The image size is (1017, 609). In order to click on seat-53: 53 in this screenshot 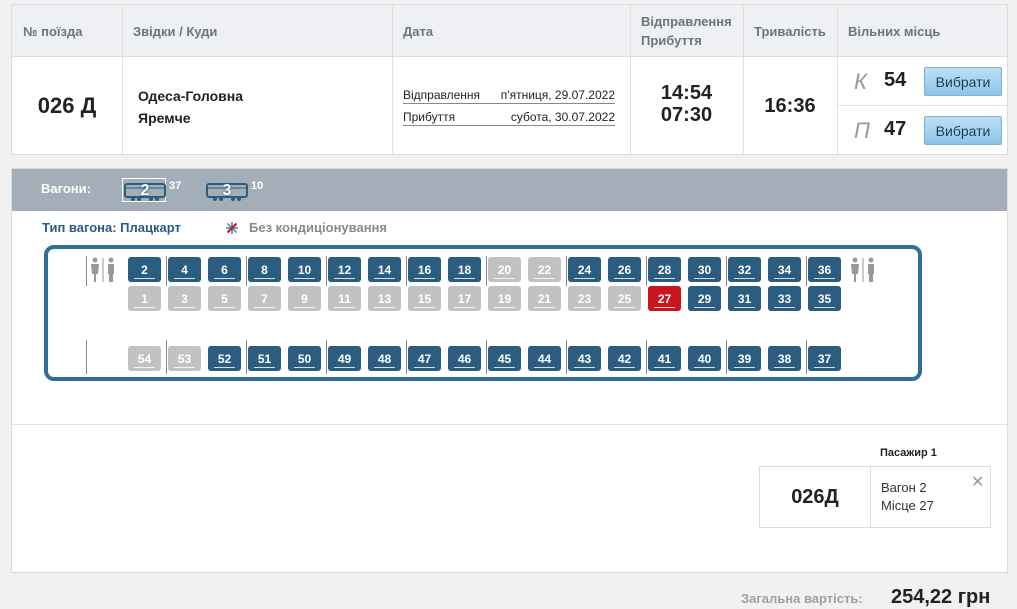, I will do `click(184, 358)`.